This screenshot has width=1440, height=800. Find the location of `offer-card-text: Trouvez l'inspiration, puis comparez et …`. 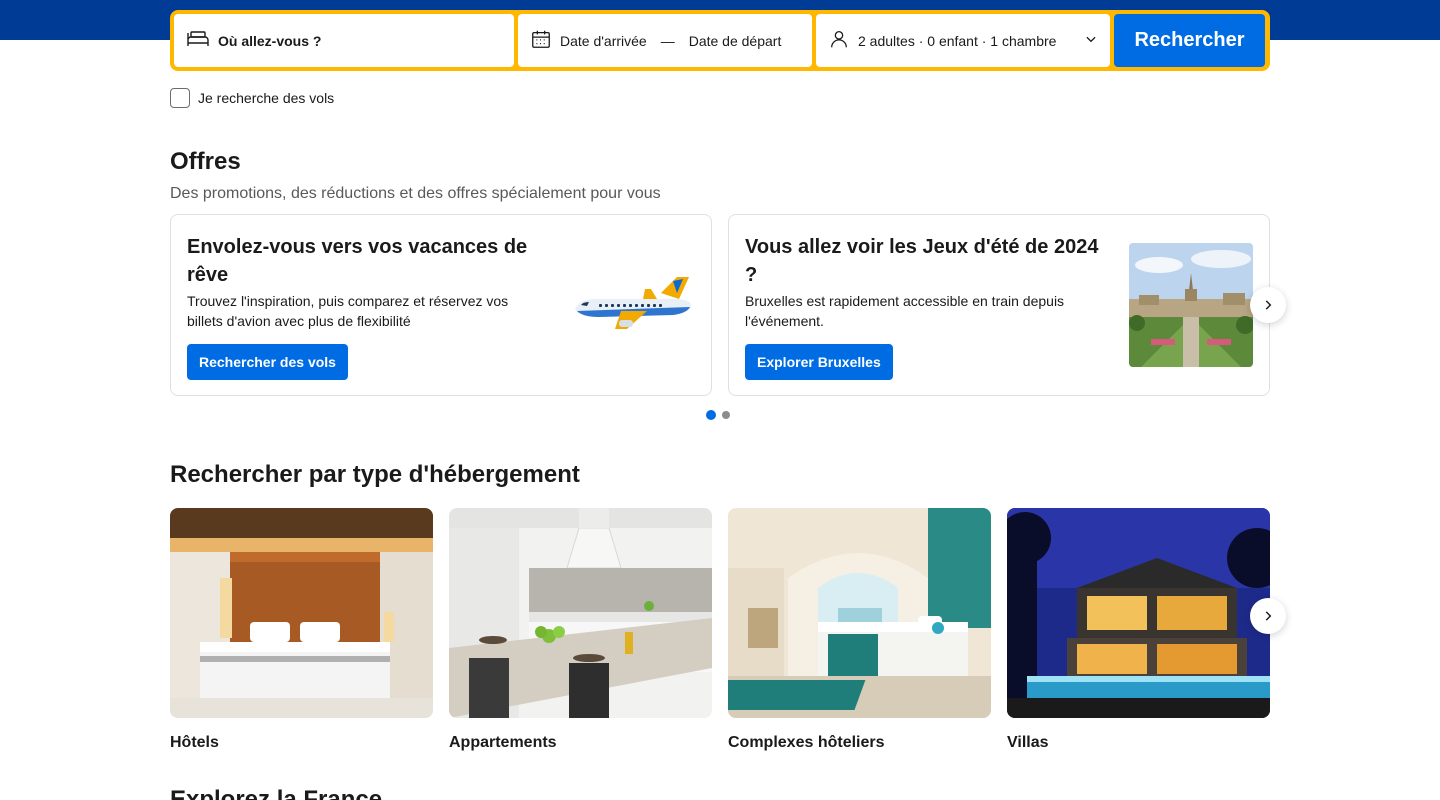

offer-card-text: Trouvez l'inspiration, puis comparez et … is located at coordinates (348, 311).